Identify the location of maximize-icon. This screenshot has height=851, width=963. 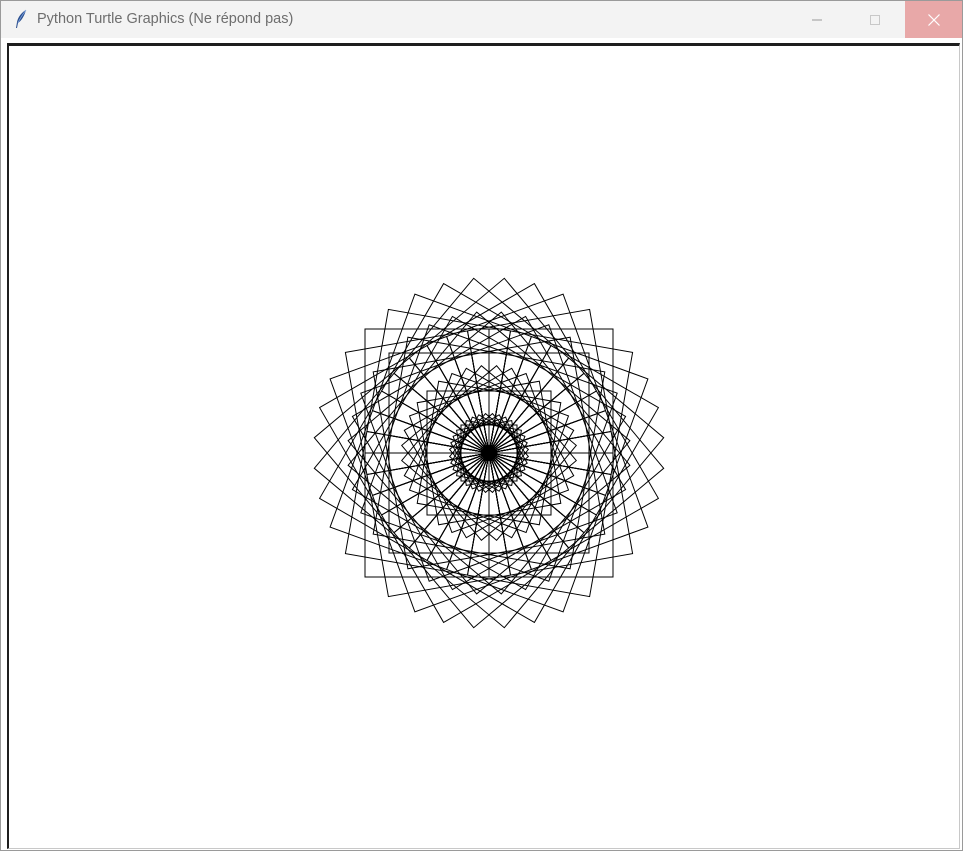
(875, 19).